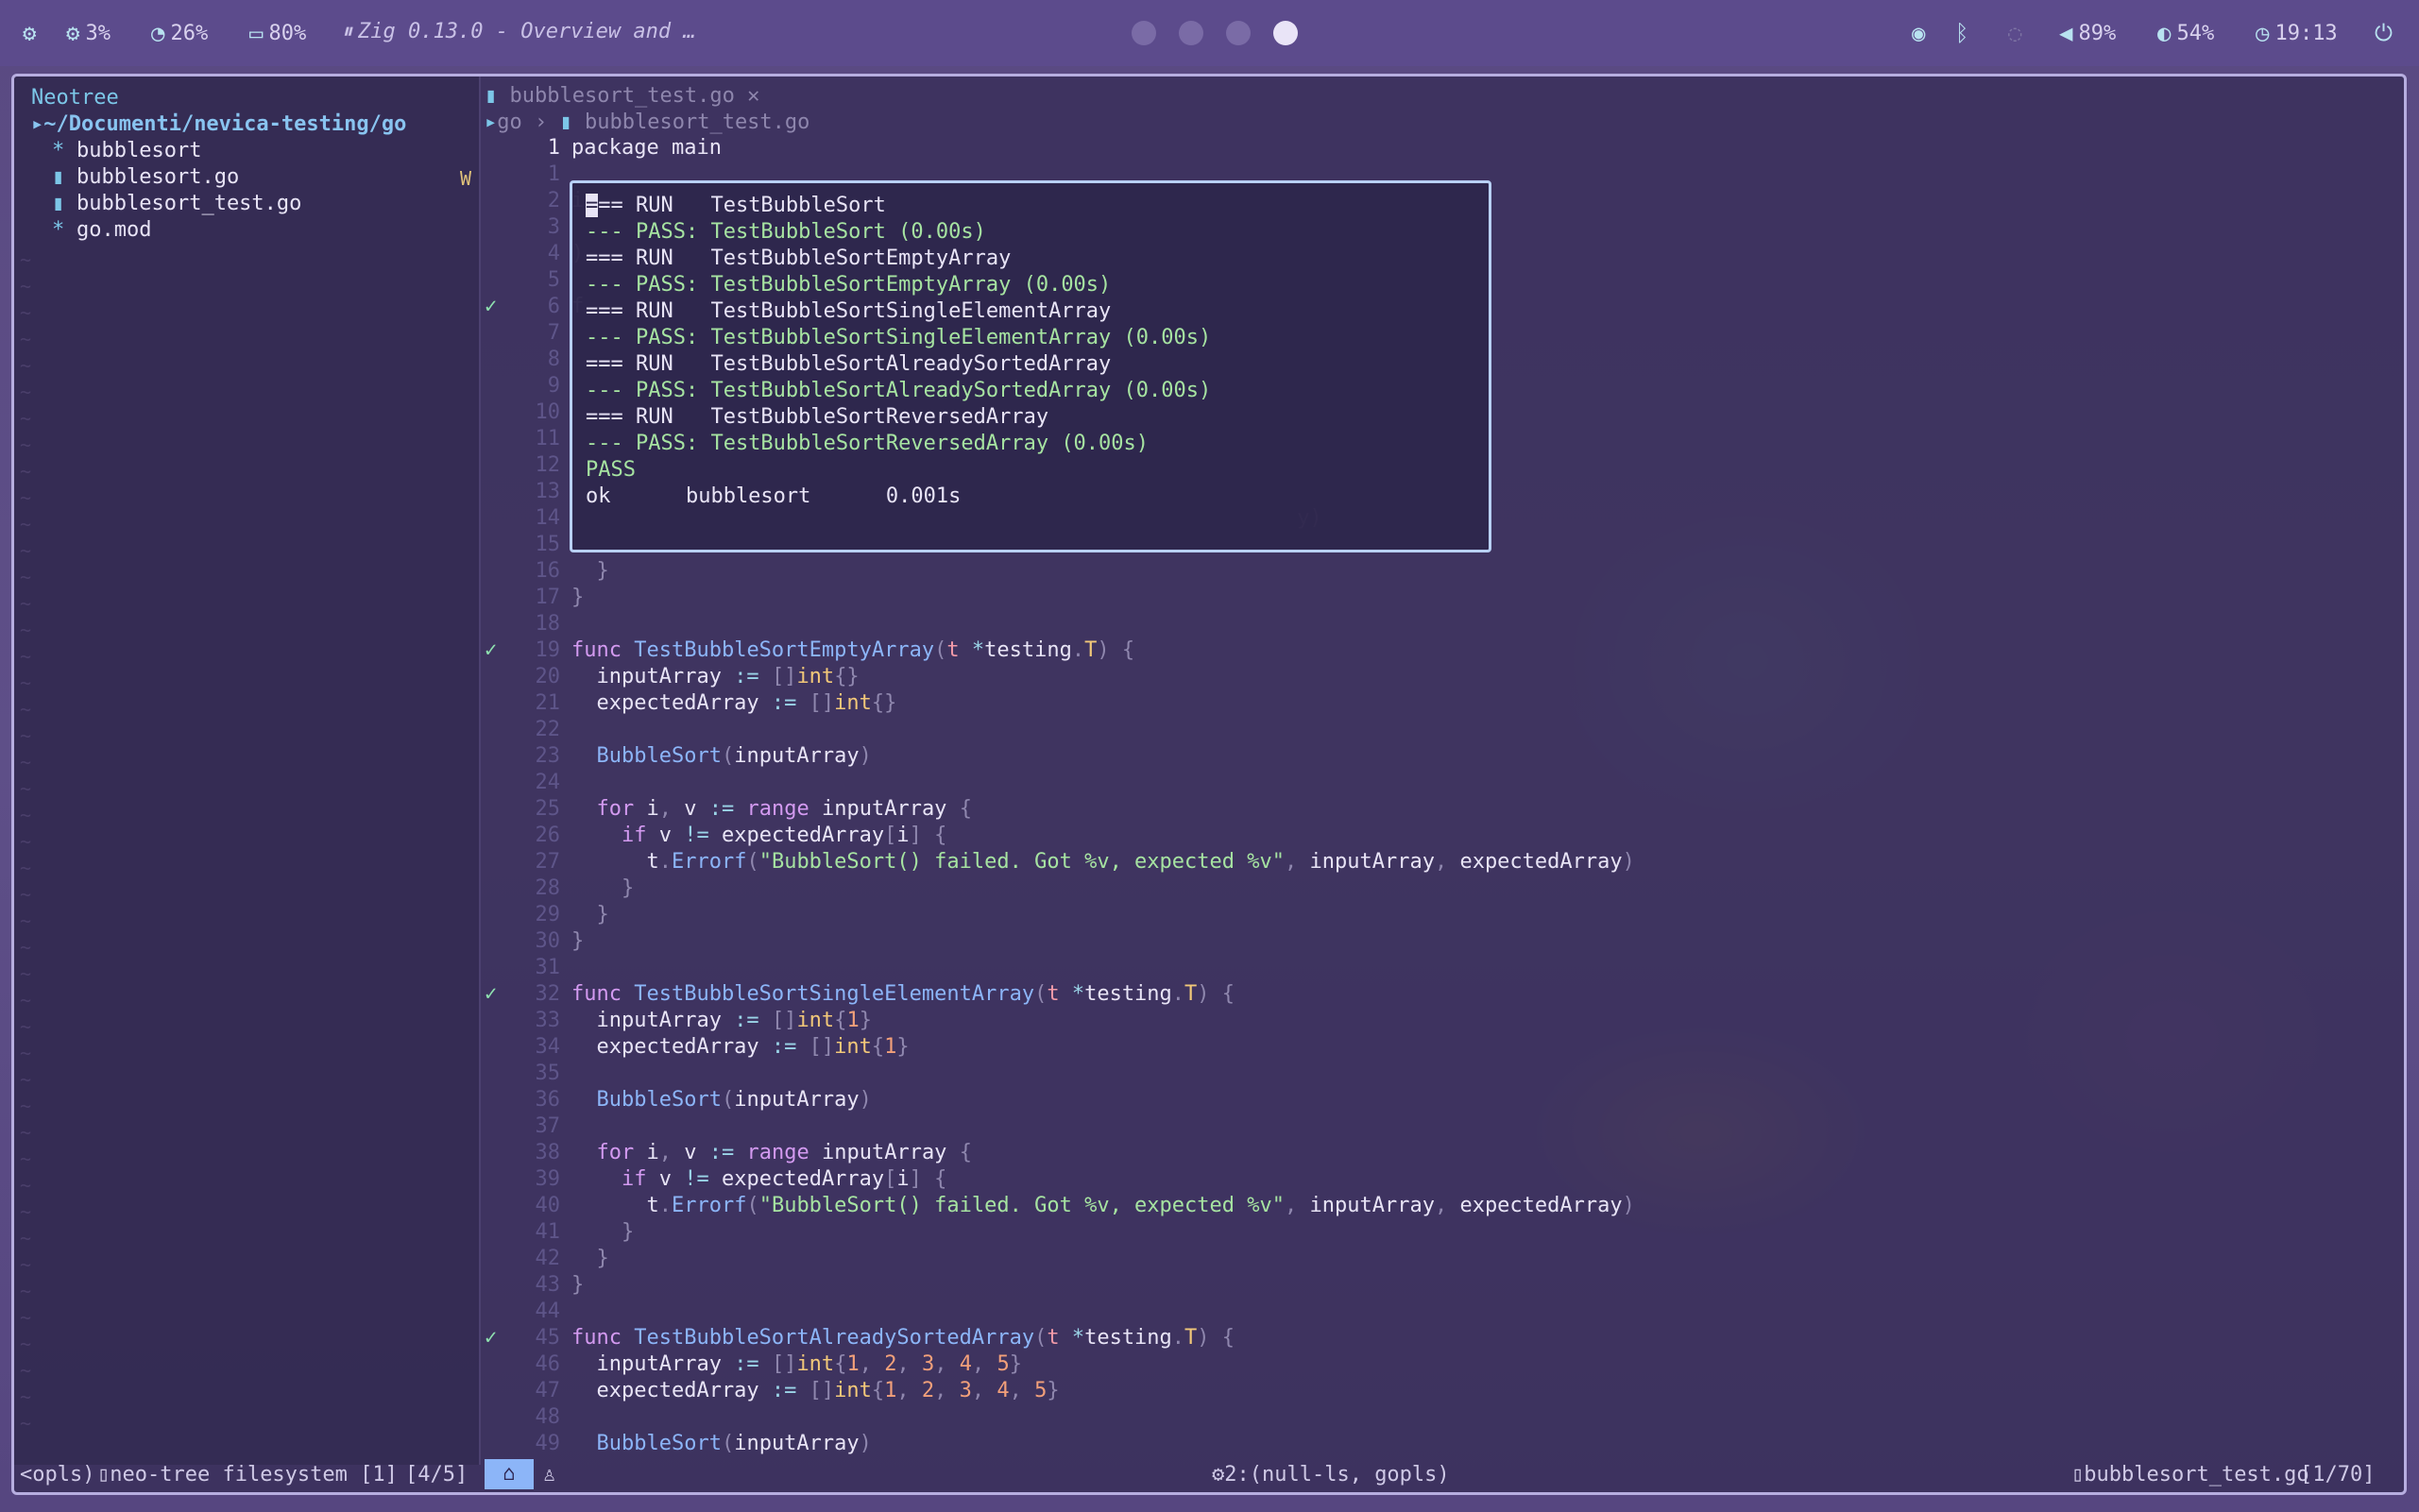 This screenshot has width=2419, height=1512. I want to click on cpu-icon: ⚙, so click(73, 33).